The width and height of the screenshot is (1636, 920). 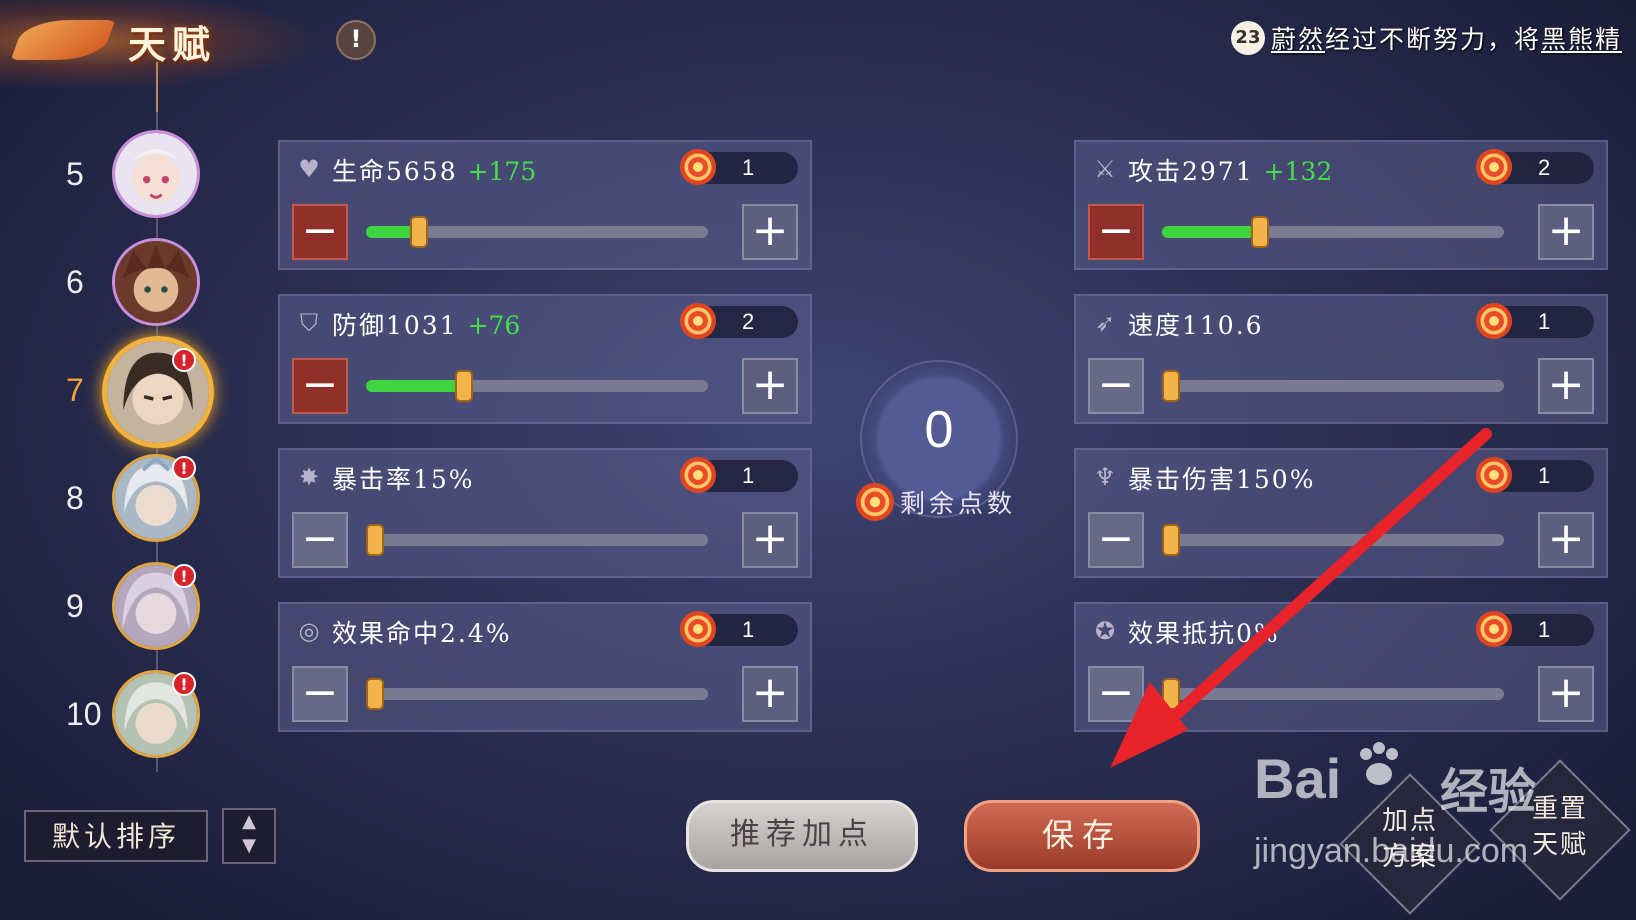 What do you see at coordinates (309, 631) in the screenshot?
I see `target-icon: ◎` at bounding box center [309, 631].